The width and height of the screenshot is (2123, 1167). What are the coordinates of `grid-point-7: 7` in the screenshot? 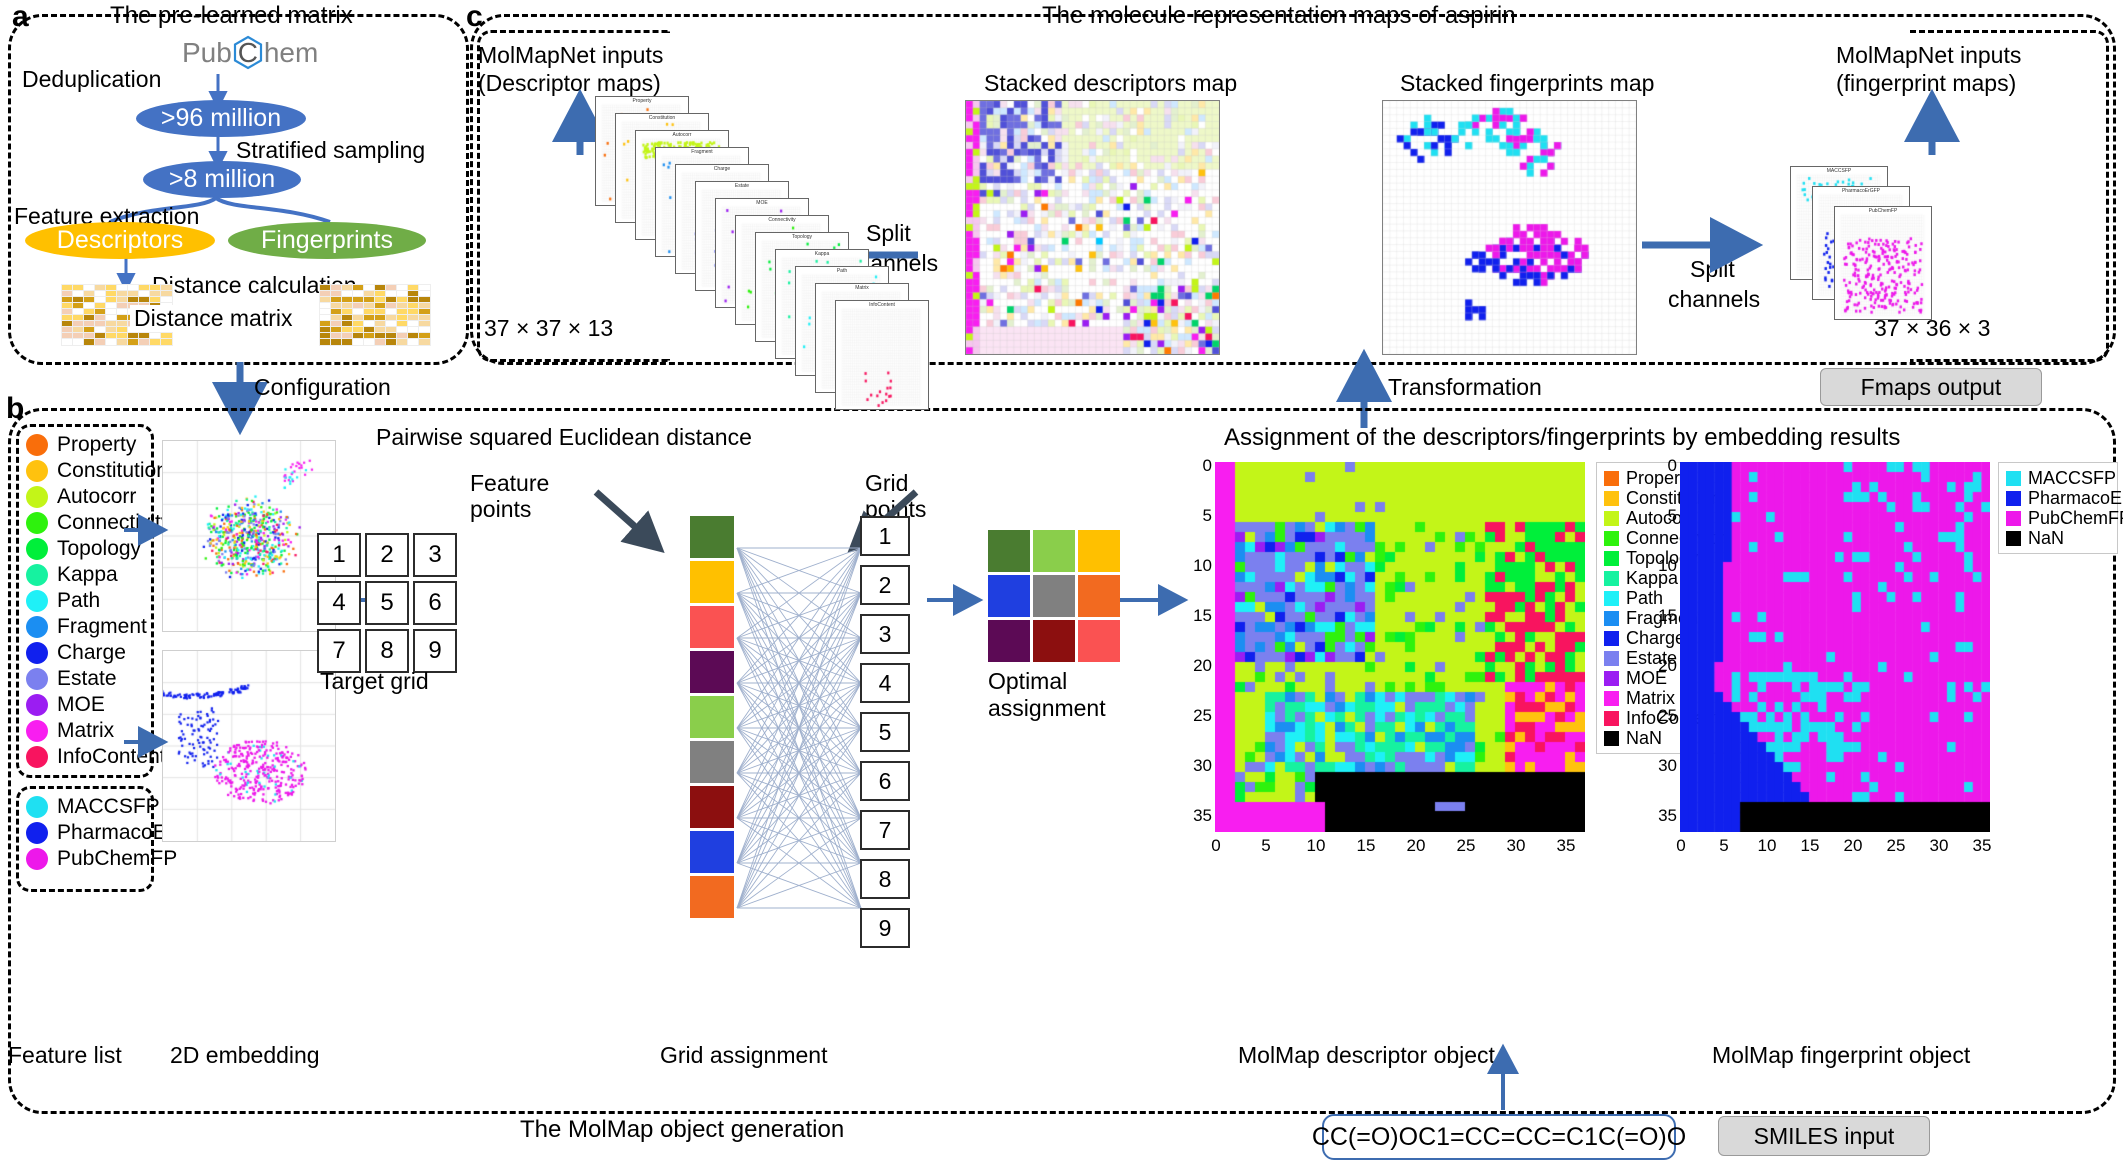 It's located at (885, 830).